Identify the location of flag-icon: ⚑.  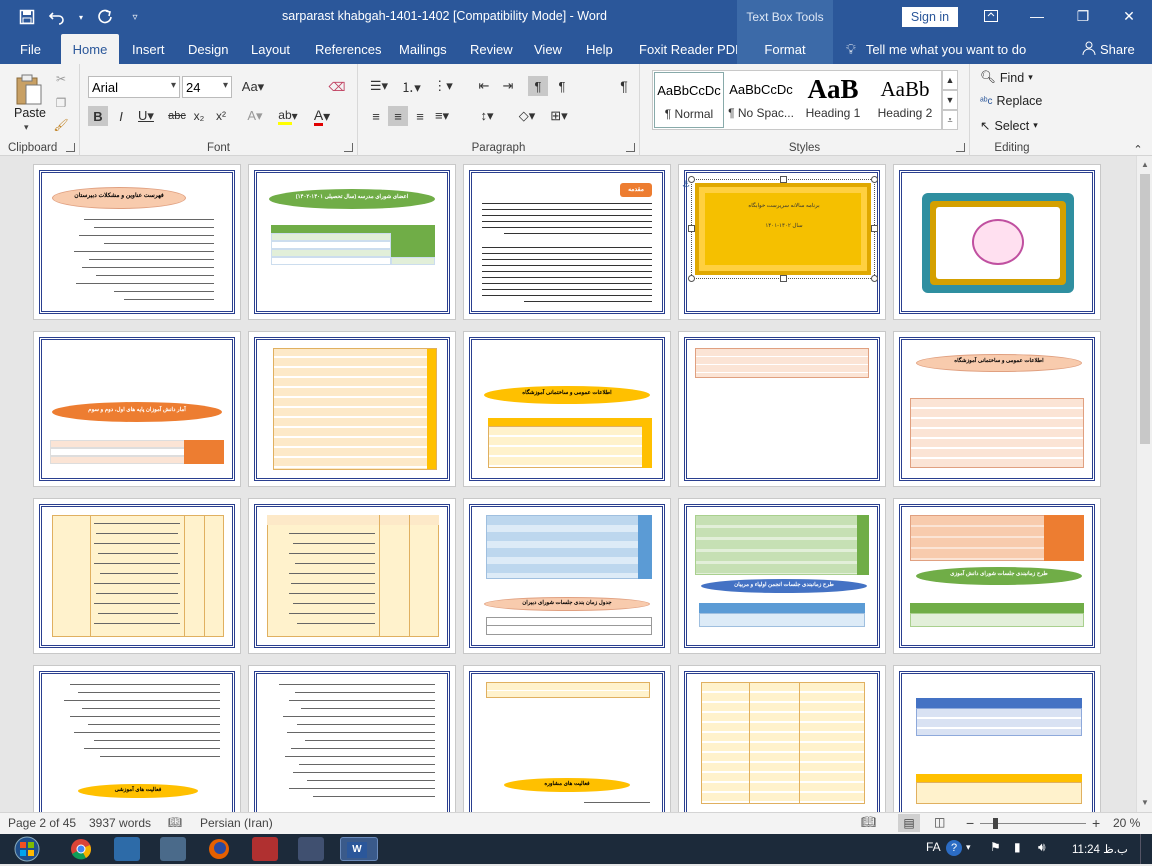
(995, 847).